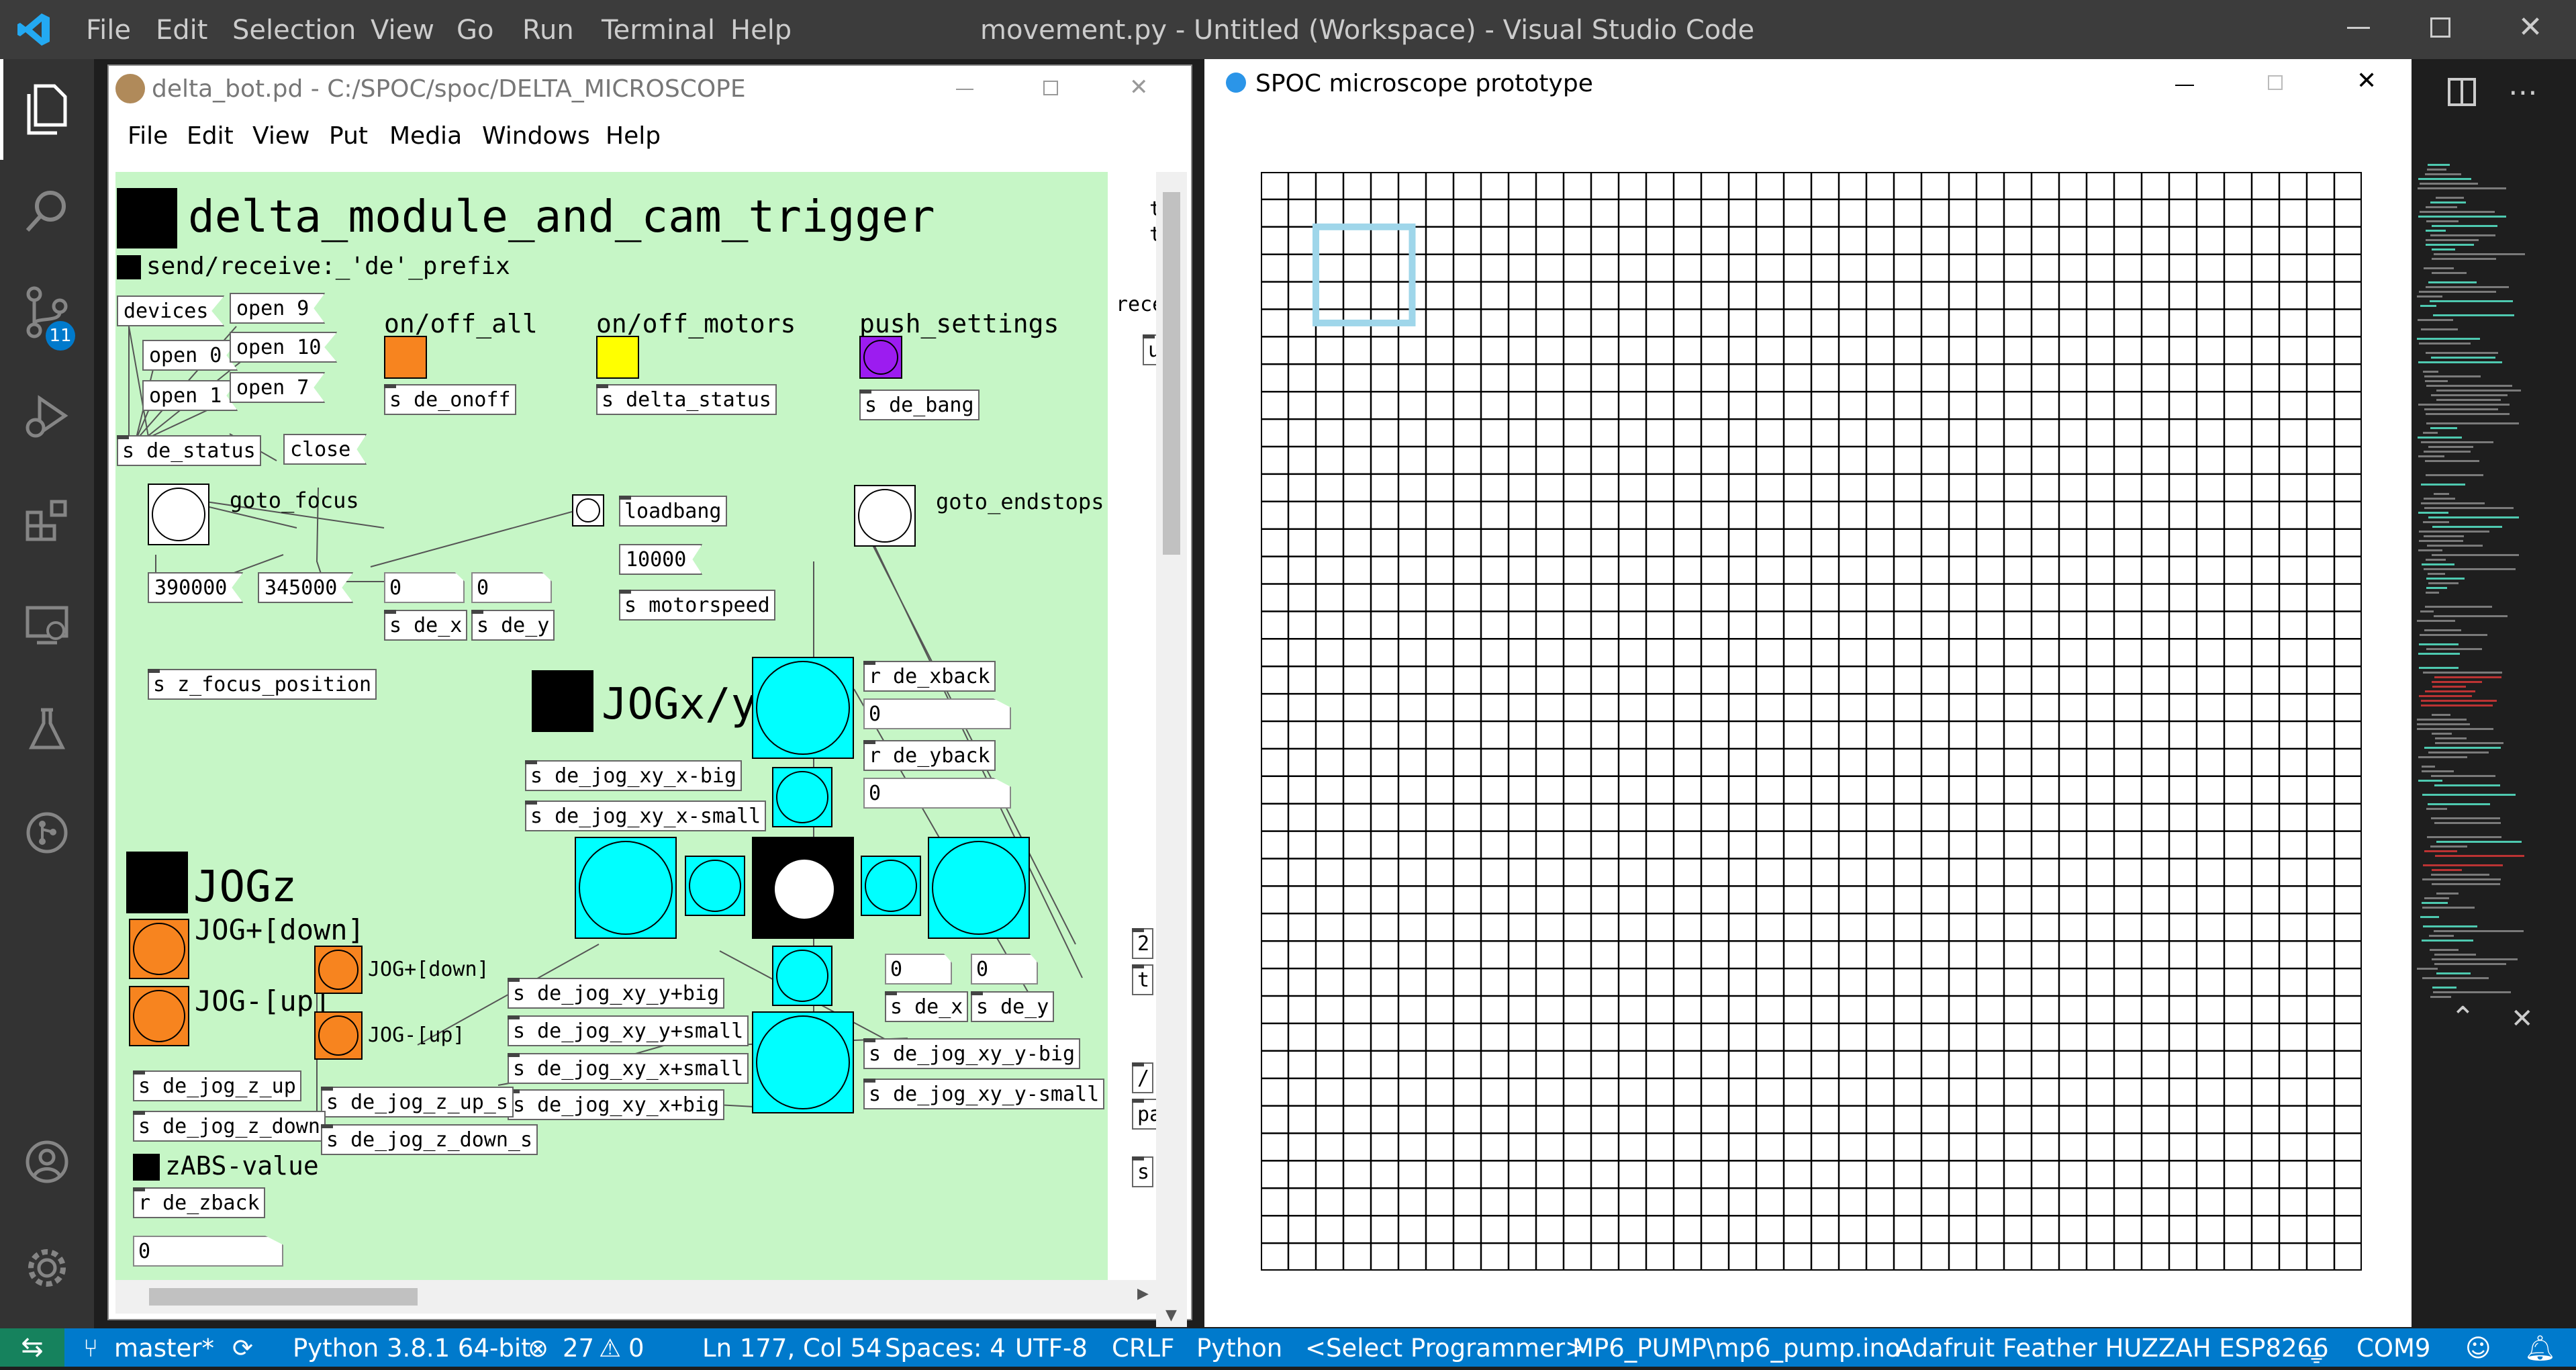 The height and width of the screenshot is (1370, 2576). What do you see at coordinates (929, 676) in the screenshot?
I see `obj-r-de-xback: r de_xback` at bounding box center [929, 676].